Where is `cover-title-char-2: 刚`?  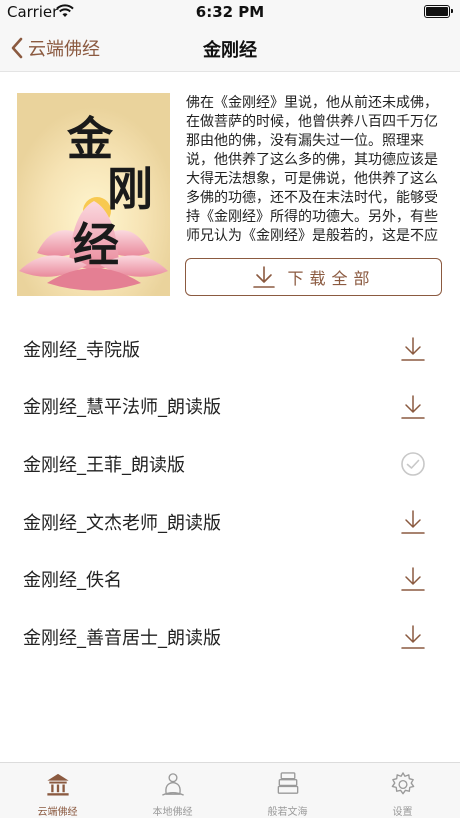 cover-title-char-2: 刚 is located at coordinates (130, 189).